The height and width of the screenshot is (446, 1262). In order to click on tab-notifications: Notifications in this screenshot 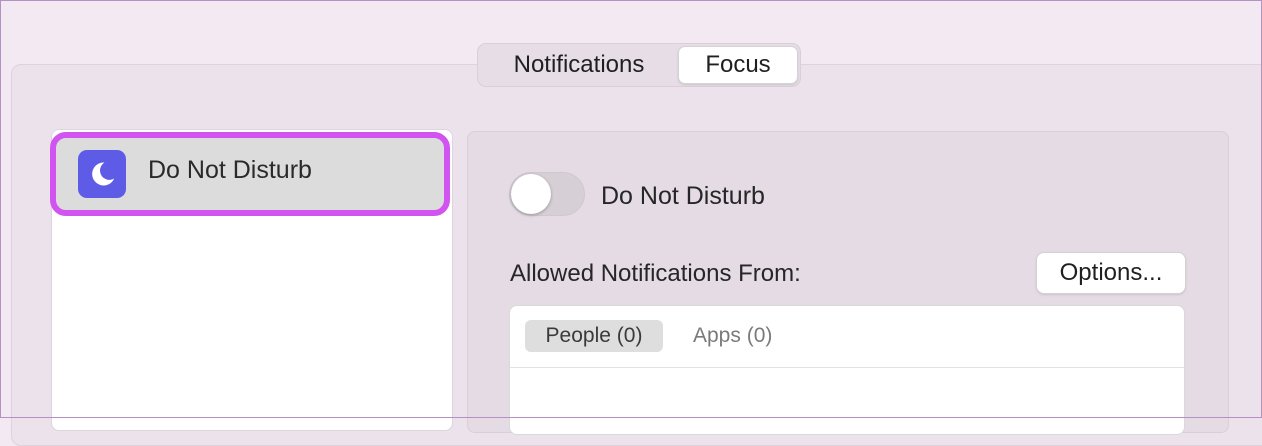, I will do `click(579, 65)`.